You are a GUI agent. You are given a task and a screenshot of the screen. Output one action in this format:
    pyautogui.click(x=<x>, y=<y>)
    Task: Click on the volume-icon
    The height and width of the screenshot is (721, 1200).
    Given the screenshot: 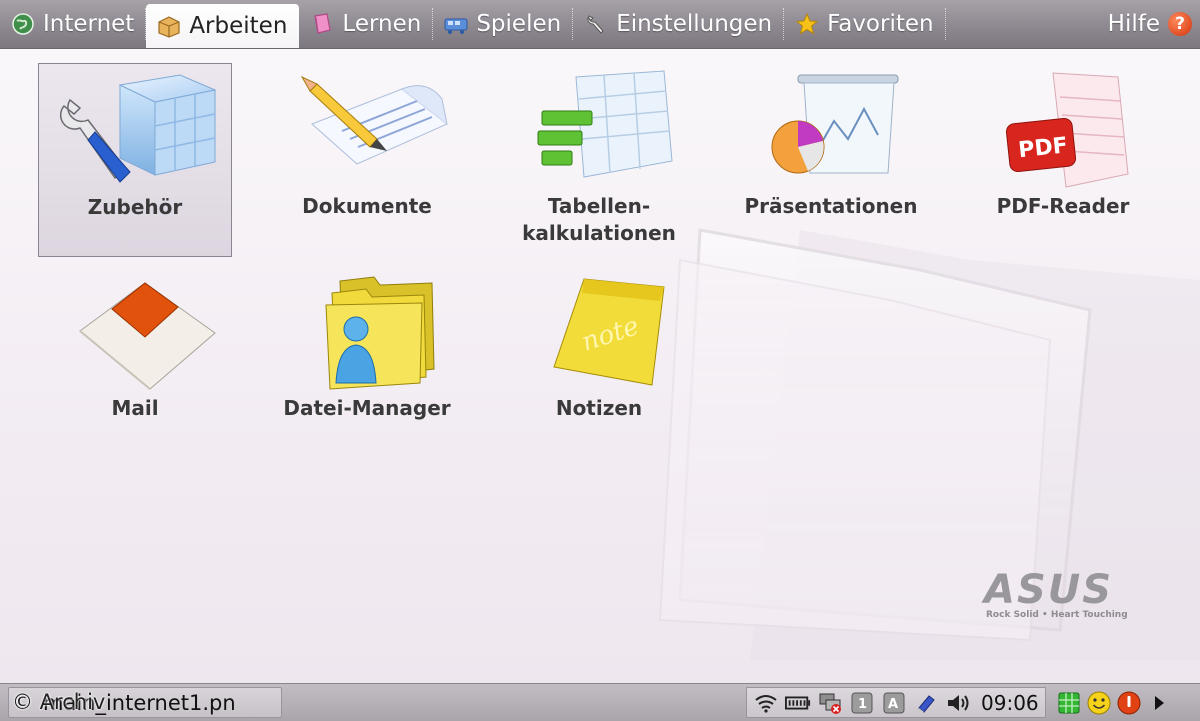 What is the action you would take?
    pyautogui.click(x=958, y=703)
    